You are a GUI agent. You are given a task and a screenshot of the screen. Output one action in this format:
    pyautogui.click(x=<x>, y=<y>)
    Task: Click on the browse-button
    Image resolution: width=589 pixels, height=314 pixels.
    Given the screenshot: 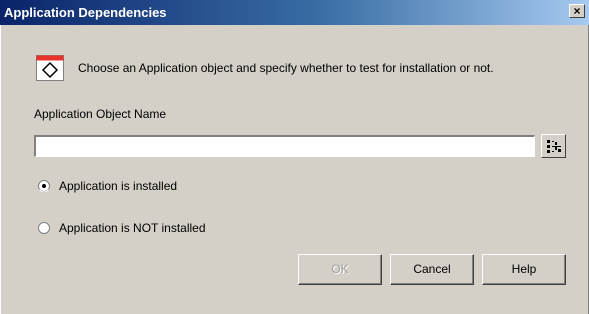 What is the action you would take?
    pyautogui.click(x=553, y=146)
    